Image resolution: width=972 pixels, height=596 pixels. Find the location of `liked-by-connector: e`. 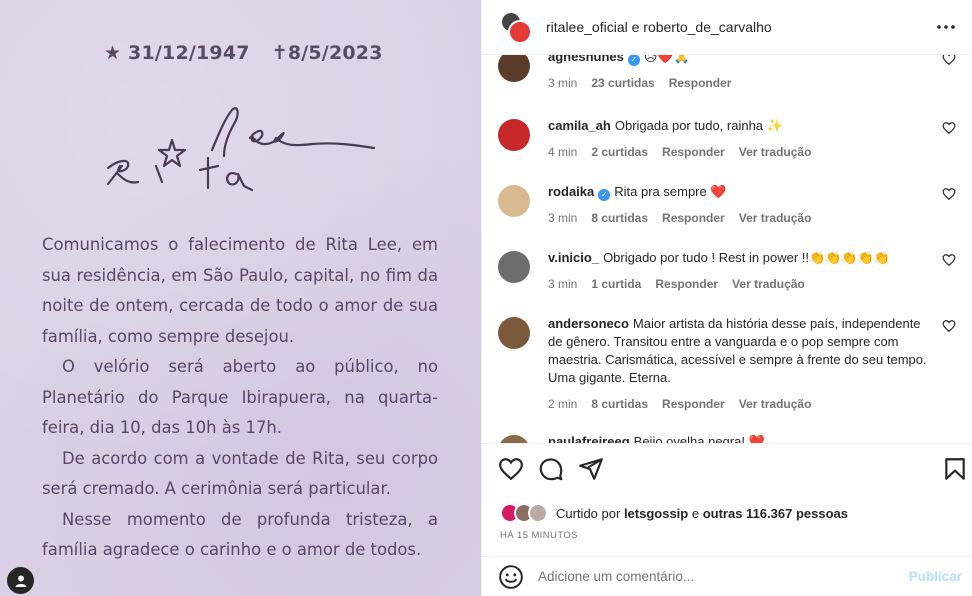

liked-by-connector: e is located at coordinates (695, 513).